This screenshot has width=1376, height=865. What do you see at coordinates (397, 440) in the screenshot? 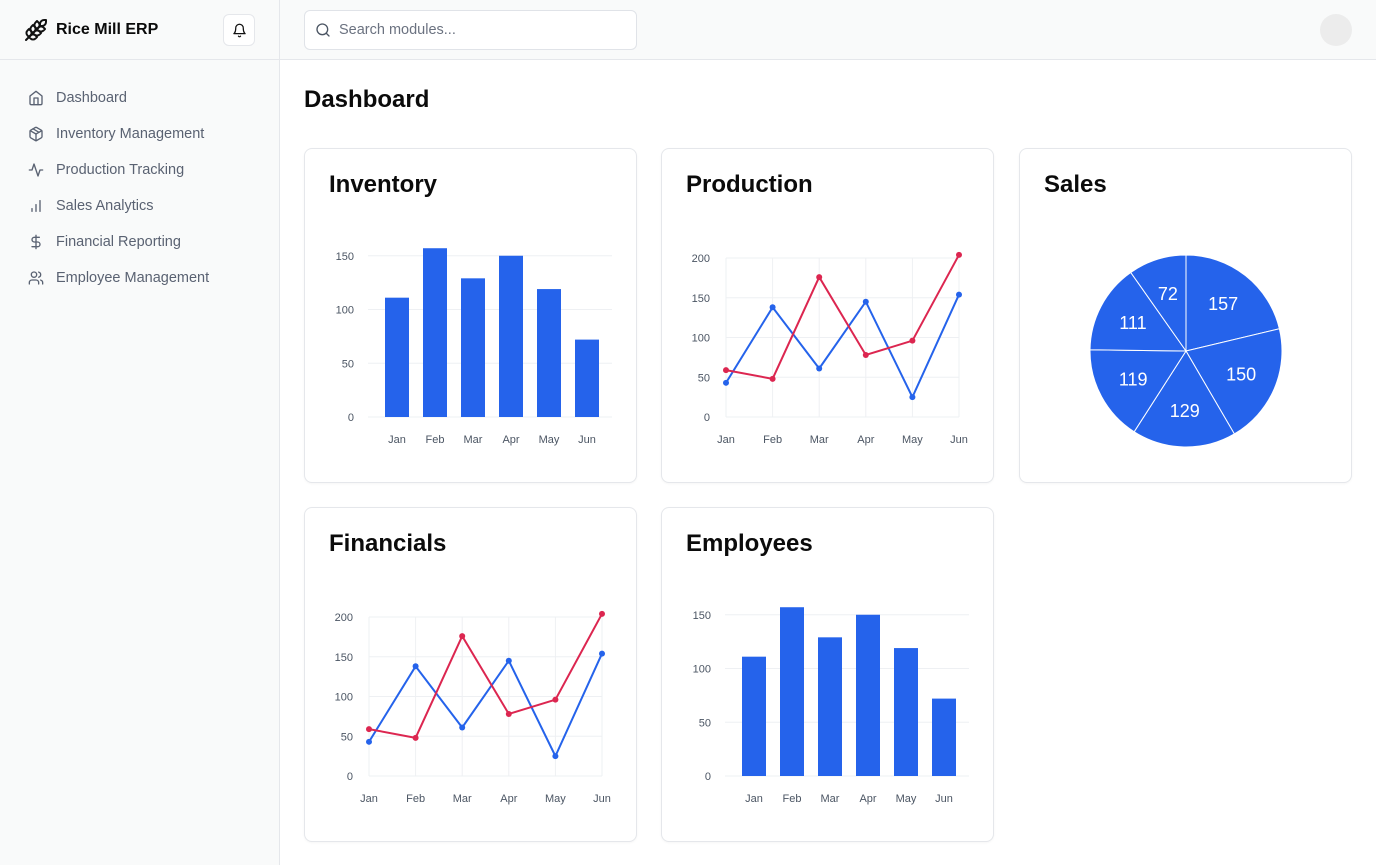
I see `x-tick-label: Jan` at bounding box center [397, 440].